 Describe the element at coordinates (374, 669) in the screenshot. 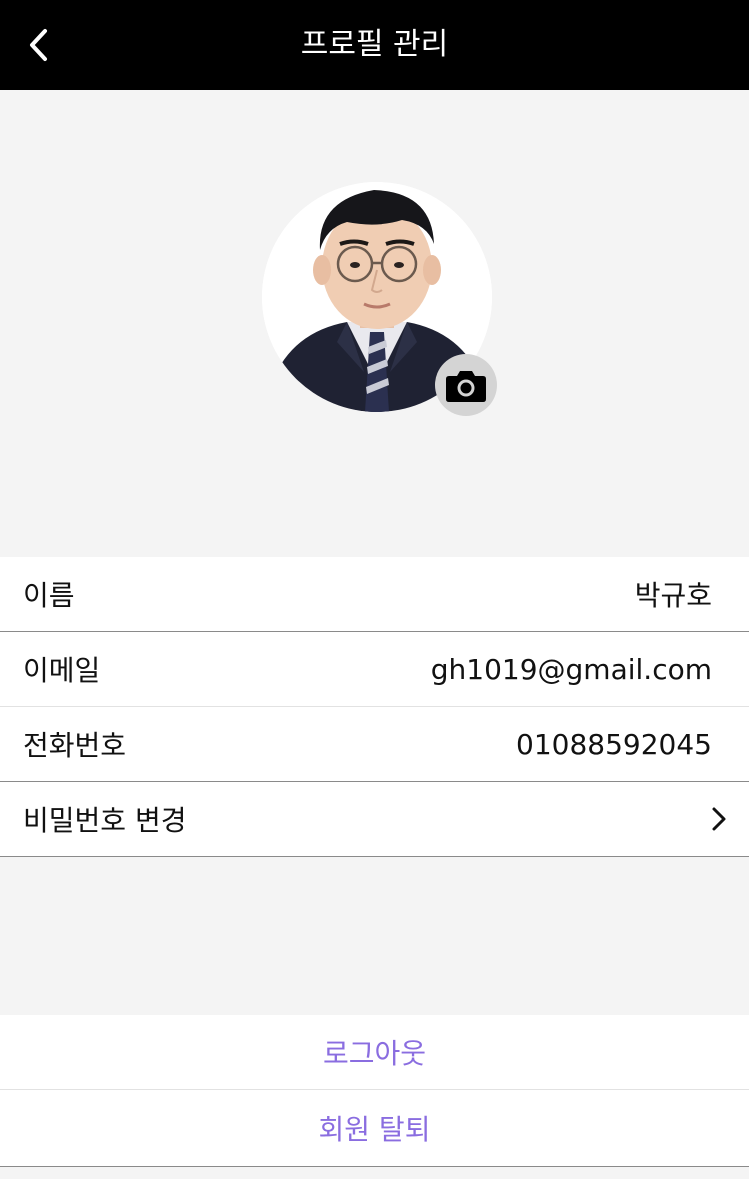

I see `email-row: 이메일 gh1019@gmail.com` at that location.